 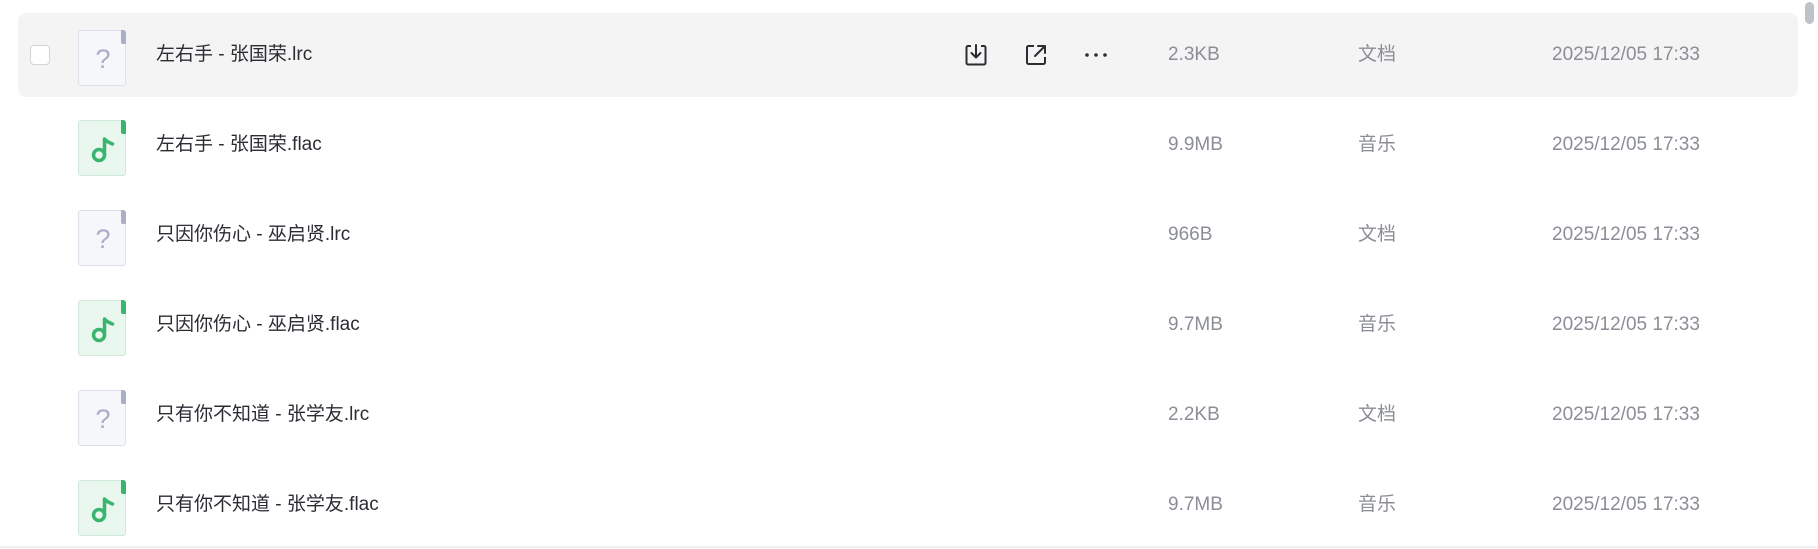 What do you see at coordinates (1195, 144) in the screenshot?
I see `file-size: 9.9MB` at bounding box center [1195, 144].